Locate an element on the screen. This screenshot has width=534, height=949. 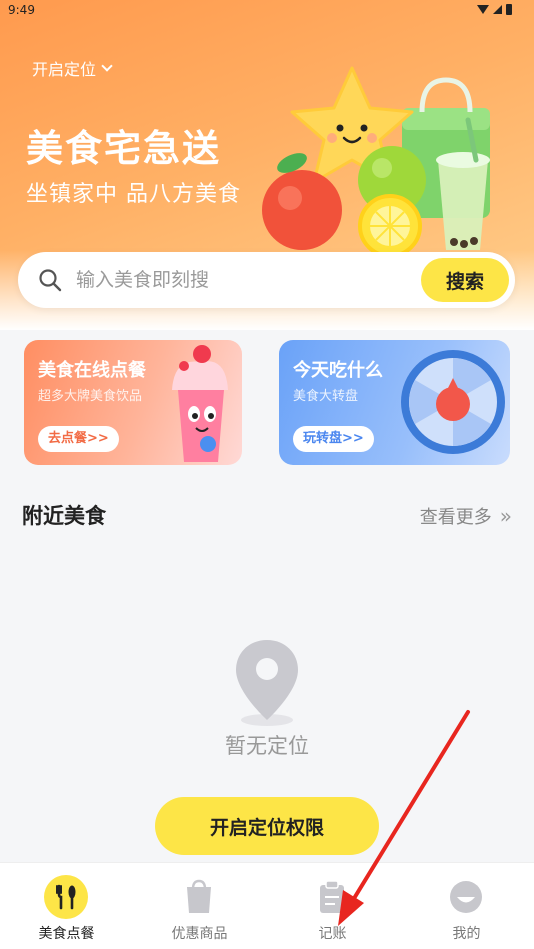
battery-icon is located at coordinates (509, 9).